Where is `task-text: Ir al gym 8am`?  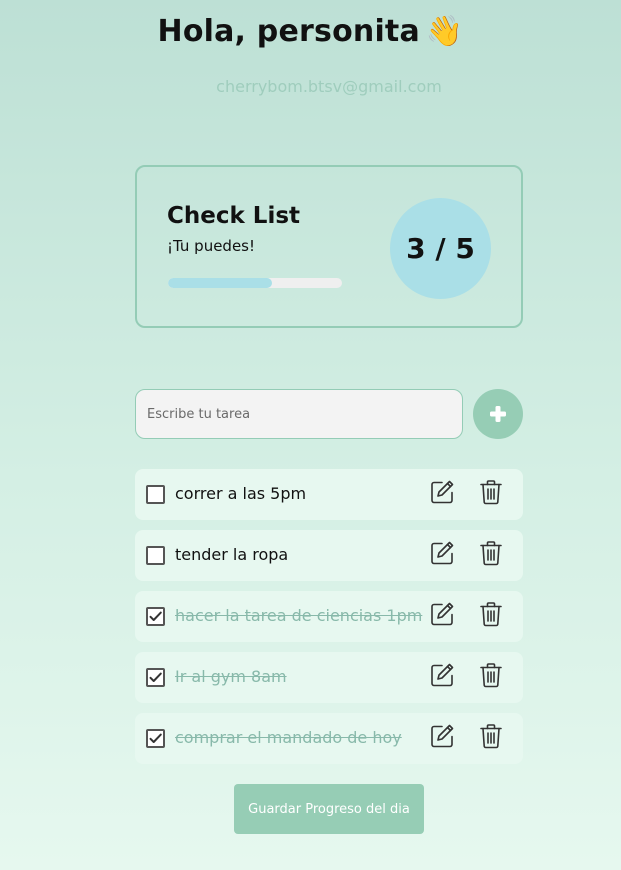 task-text: Ir al gym 8am is located at coordinates (231, 676).